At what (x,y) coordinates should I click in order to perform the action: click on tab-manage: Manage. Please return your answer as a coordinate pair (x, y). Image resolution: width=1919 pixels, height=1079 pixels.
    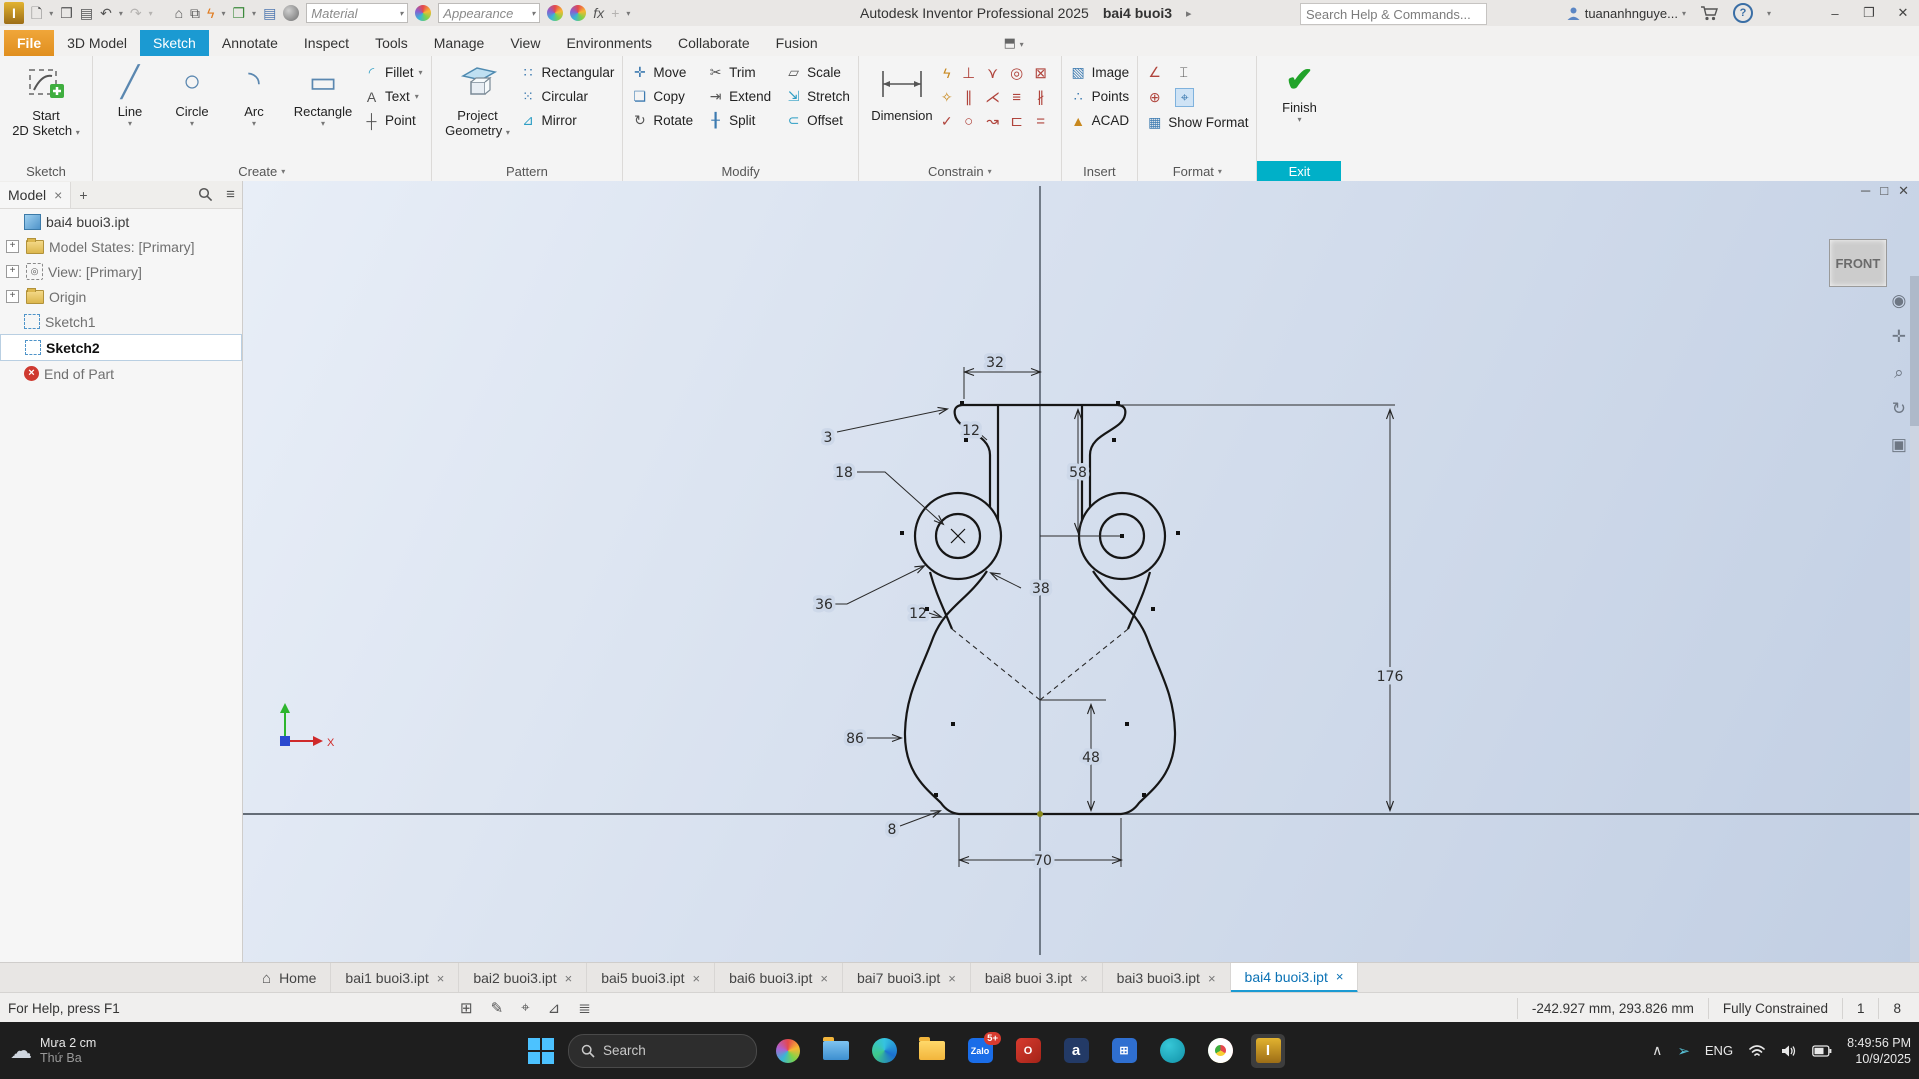
    Looking at the image, I should click on (459, 43).